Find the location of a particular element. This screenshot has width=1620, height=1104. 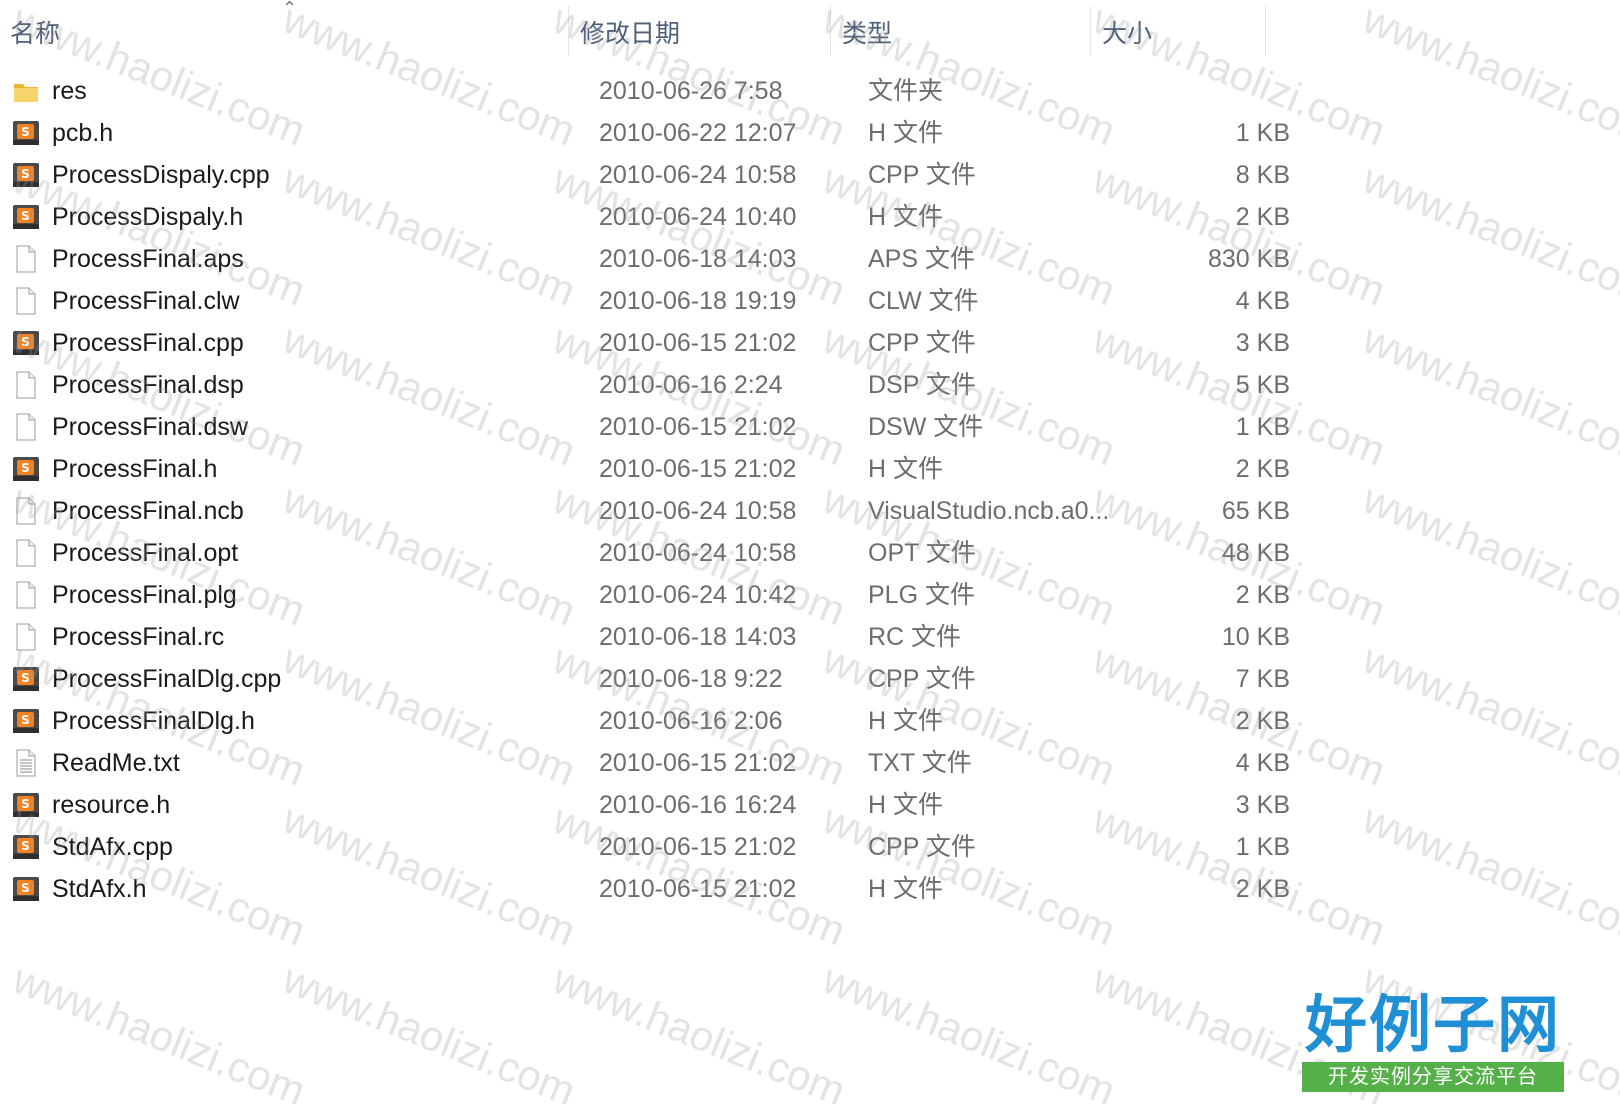

file-size: 4 KB is located at coordinates (1262, 763).